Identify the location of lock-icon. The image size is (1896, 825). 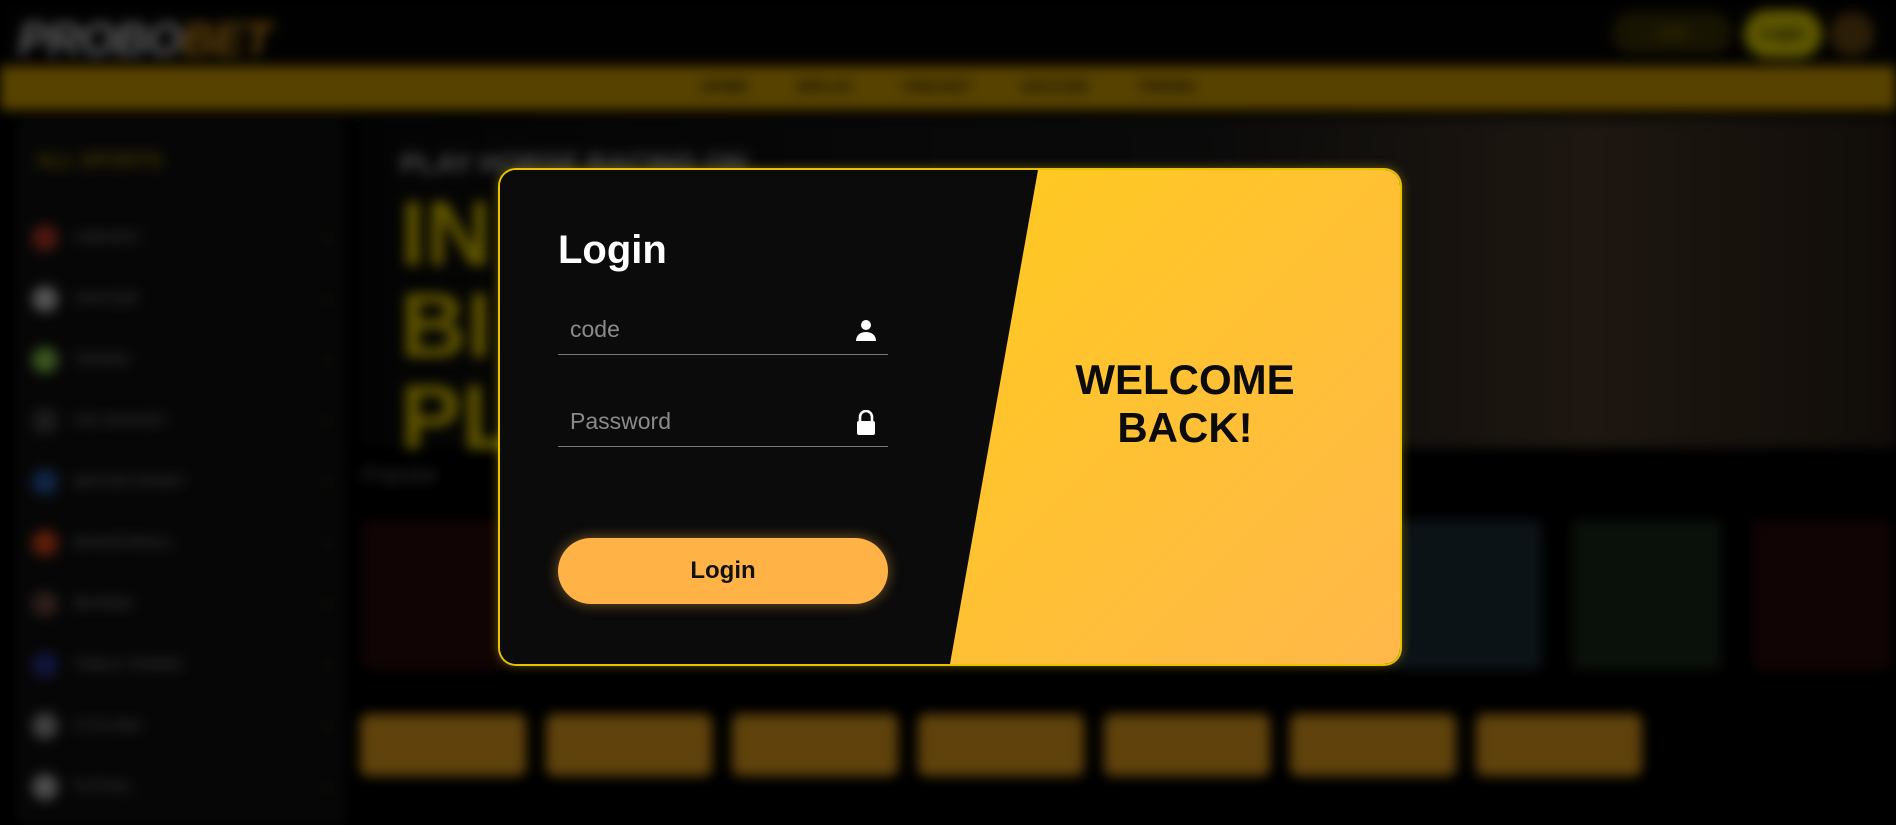
(866, 422).